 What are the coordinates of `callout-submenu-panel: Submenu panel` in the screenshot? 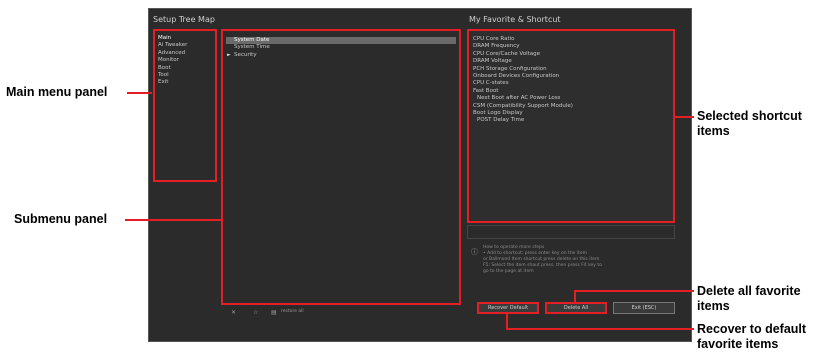 It's located at (61, 219).